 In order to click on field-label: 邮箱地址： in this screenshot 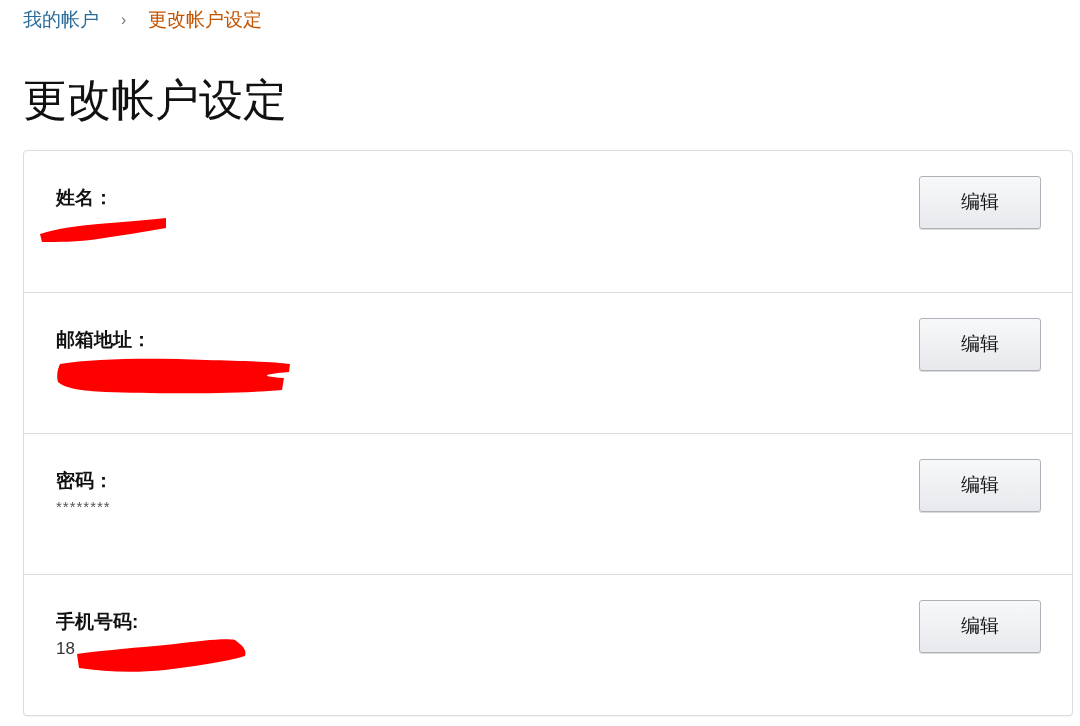, I will do `click(103, 340)`.